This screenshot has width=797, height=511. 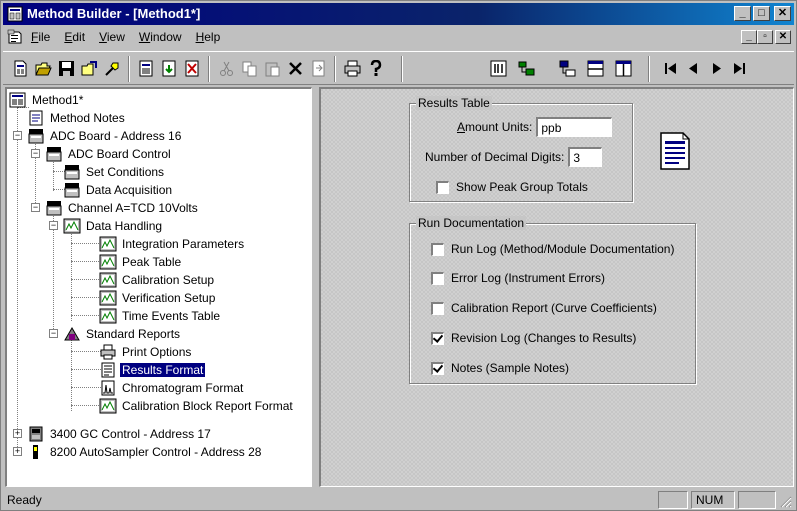 I want to click on notes-checkbox, so click(x=437, y=368).